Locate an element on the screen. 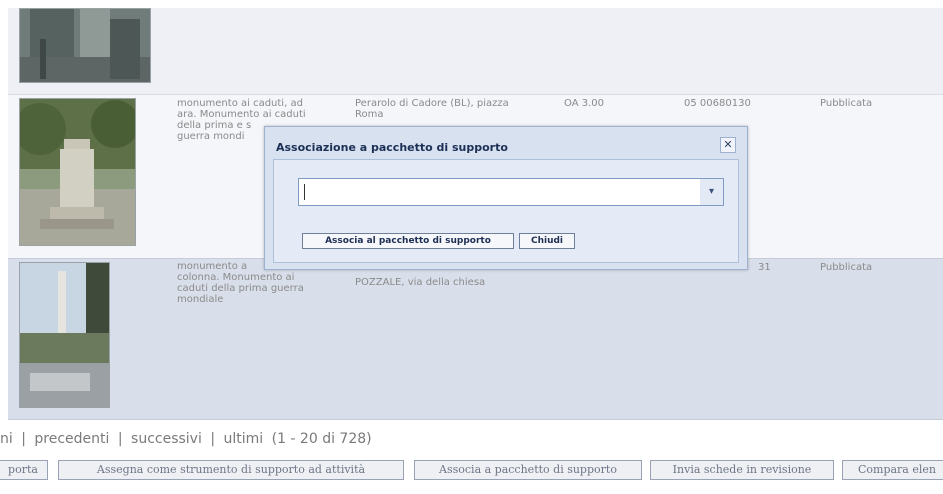 Image resolution: width=943 pixels, height=494 pixels. result-code: 05 00680130 is located at coordinates (717, 103).